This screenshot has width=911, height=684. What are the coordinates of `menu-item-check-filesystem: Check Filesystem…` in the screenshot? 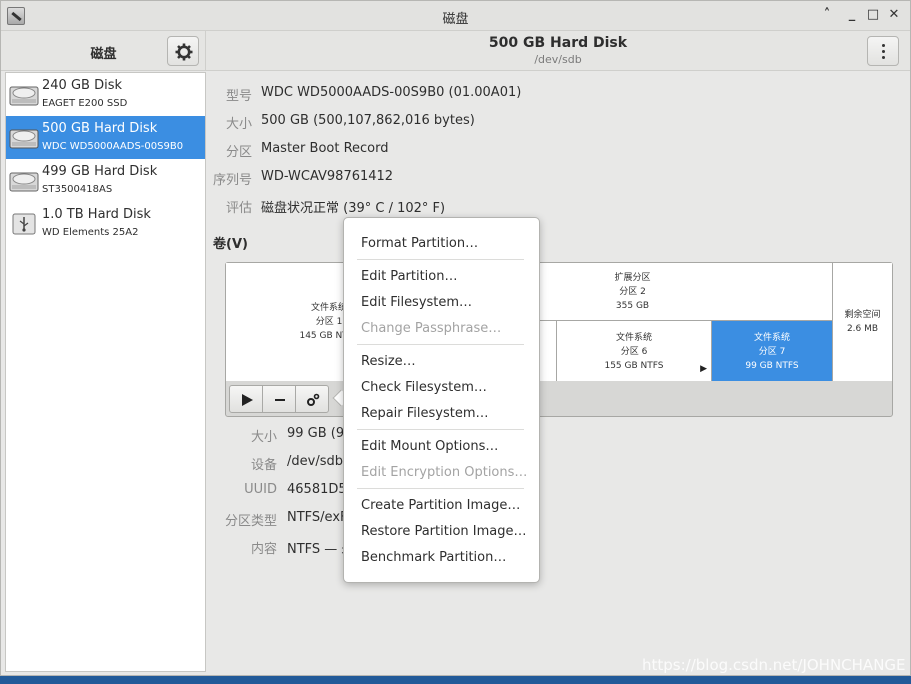 It's located at (424, 387).